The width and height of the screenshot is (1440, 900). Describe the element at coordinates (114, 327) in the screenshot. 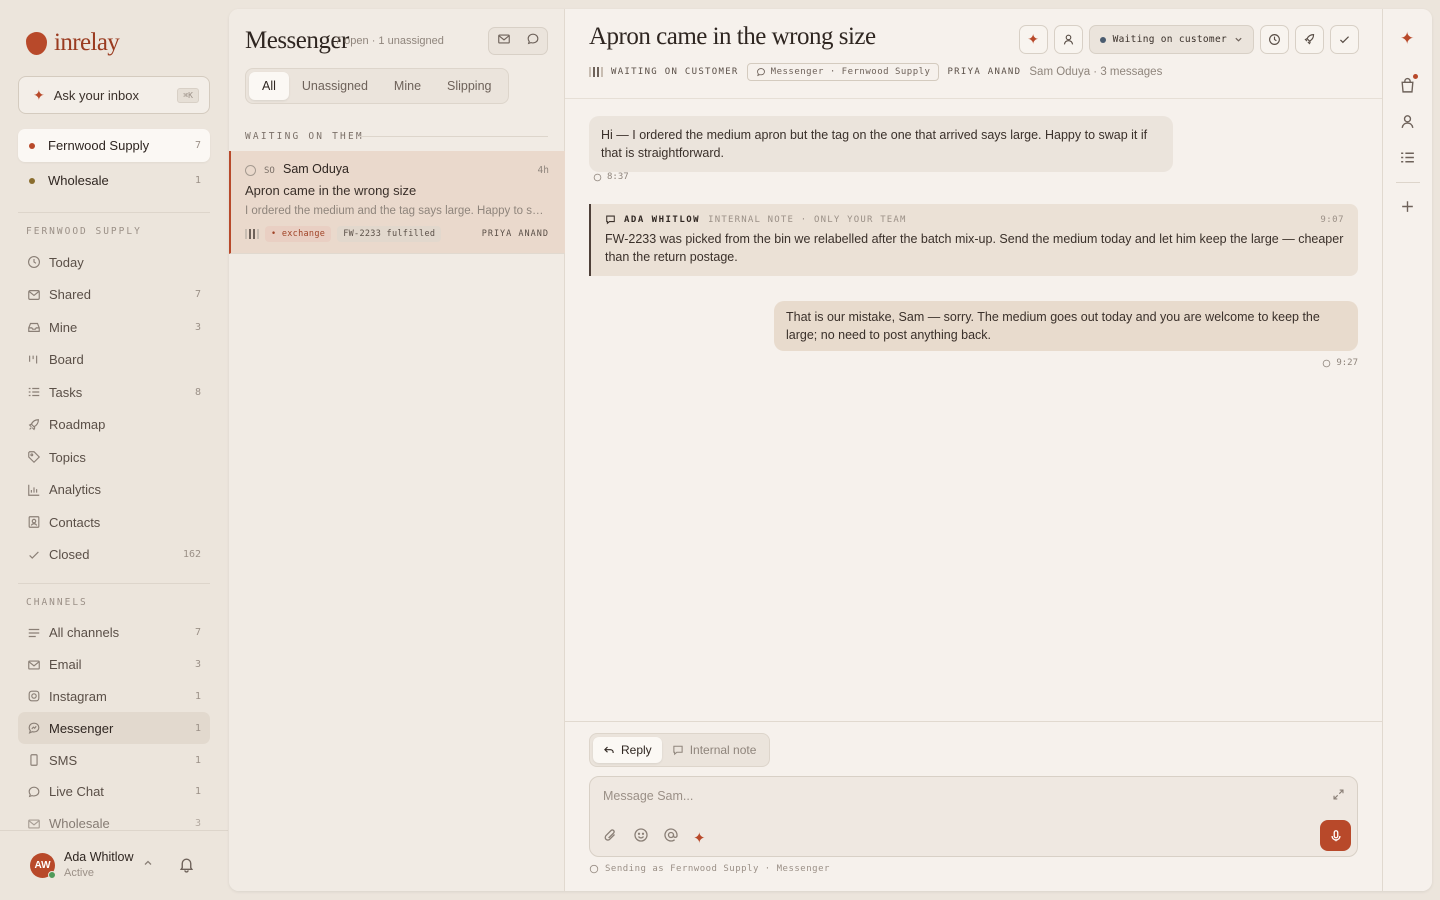

I see `nav-item-mine: Mine 3` at that location.